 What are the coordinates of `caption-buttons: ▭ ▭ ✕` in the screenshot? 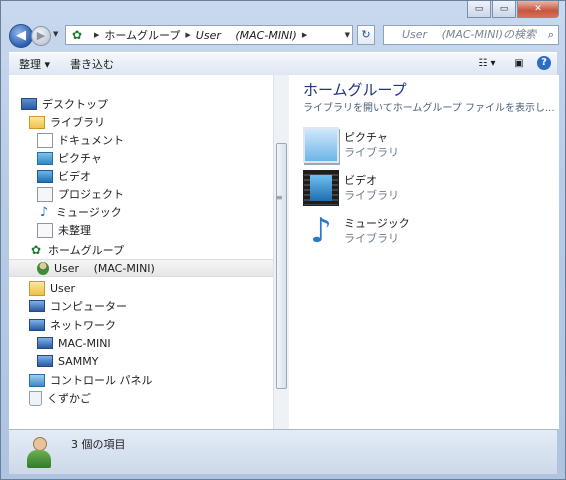 It's located at (513, 9).